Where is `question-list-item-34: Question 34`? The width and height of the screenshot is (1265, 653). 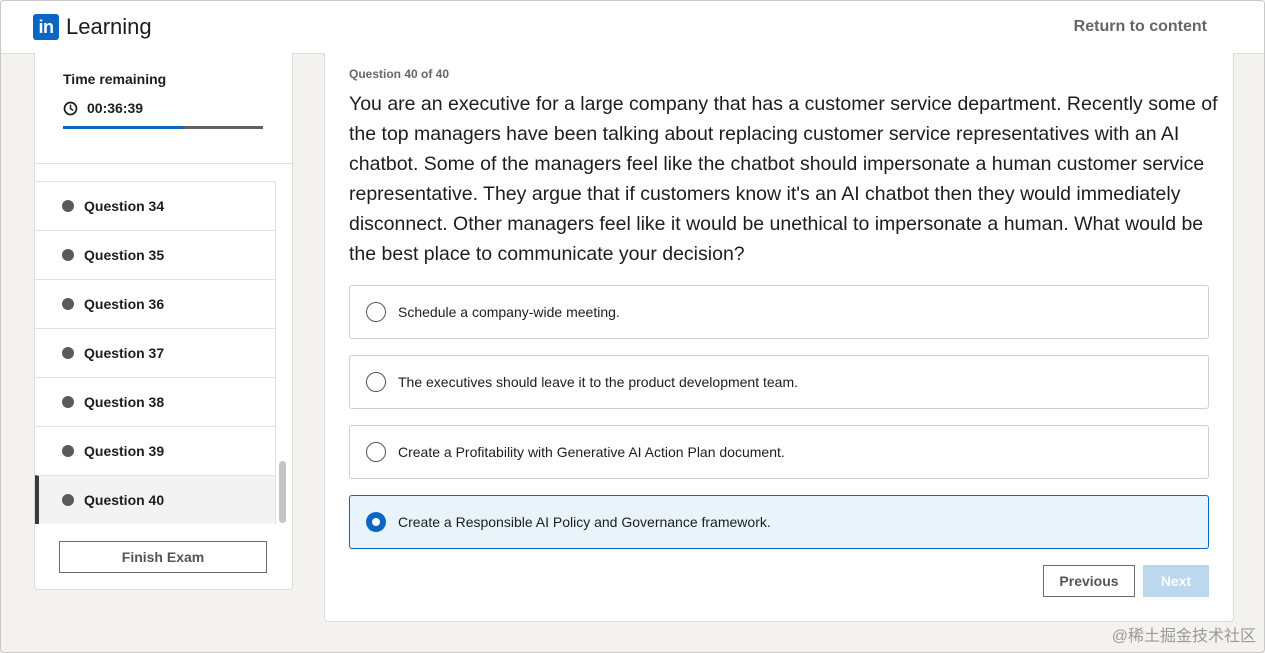
question-list-item-34: Question 34 is located at coordinates (155, 205).